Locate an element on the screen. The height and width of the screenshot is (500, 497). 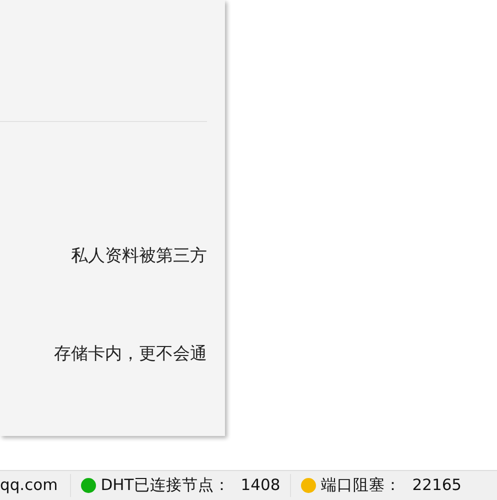
status-value: 1408 is located at coordinates (260, 485).